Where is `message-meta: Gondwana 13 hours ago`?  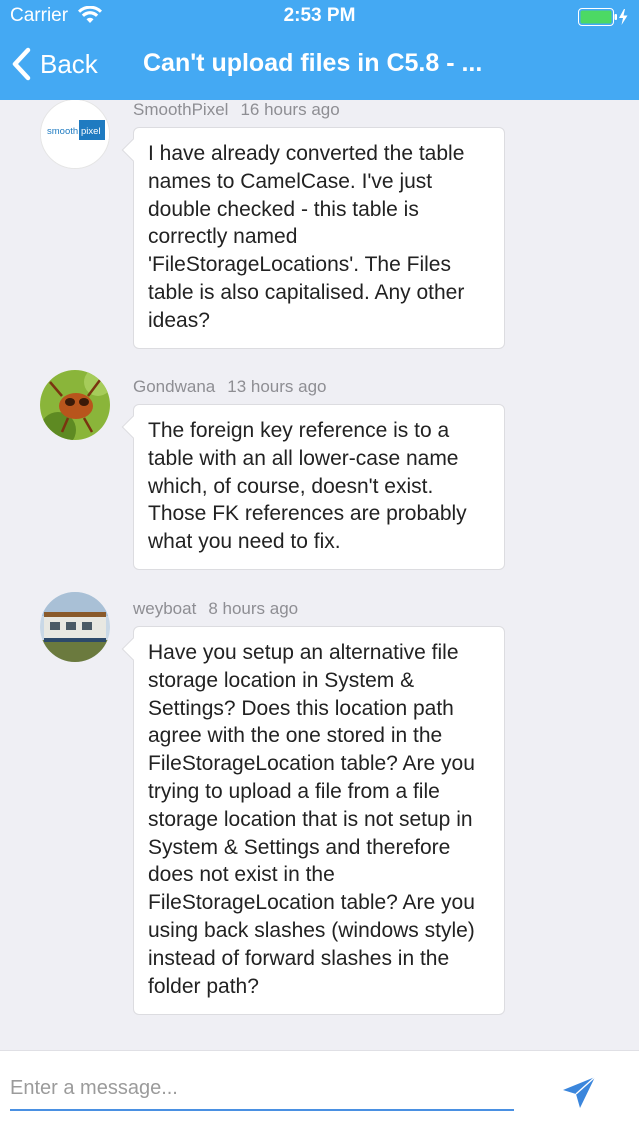 message-meta: Gondwana 13 hours ago is located at coordinates (229, 387).